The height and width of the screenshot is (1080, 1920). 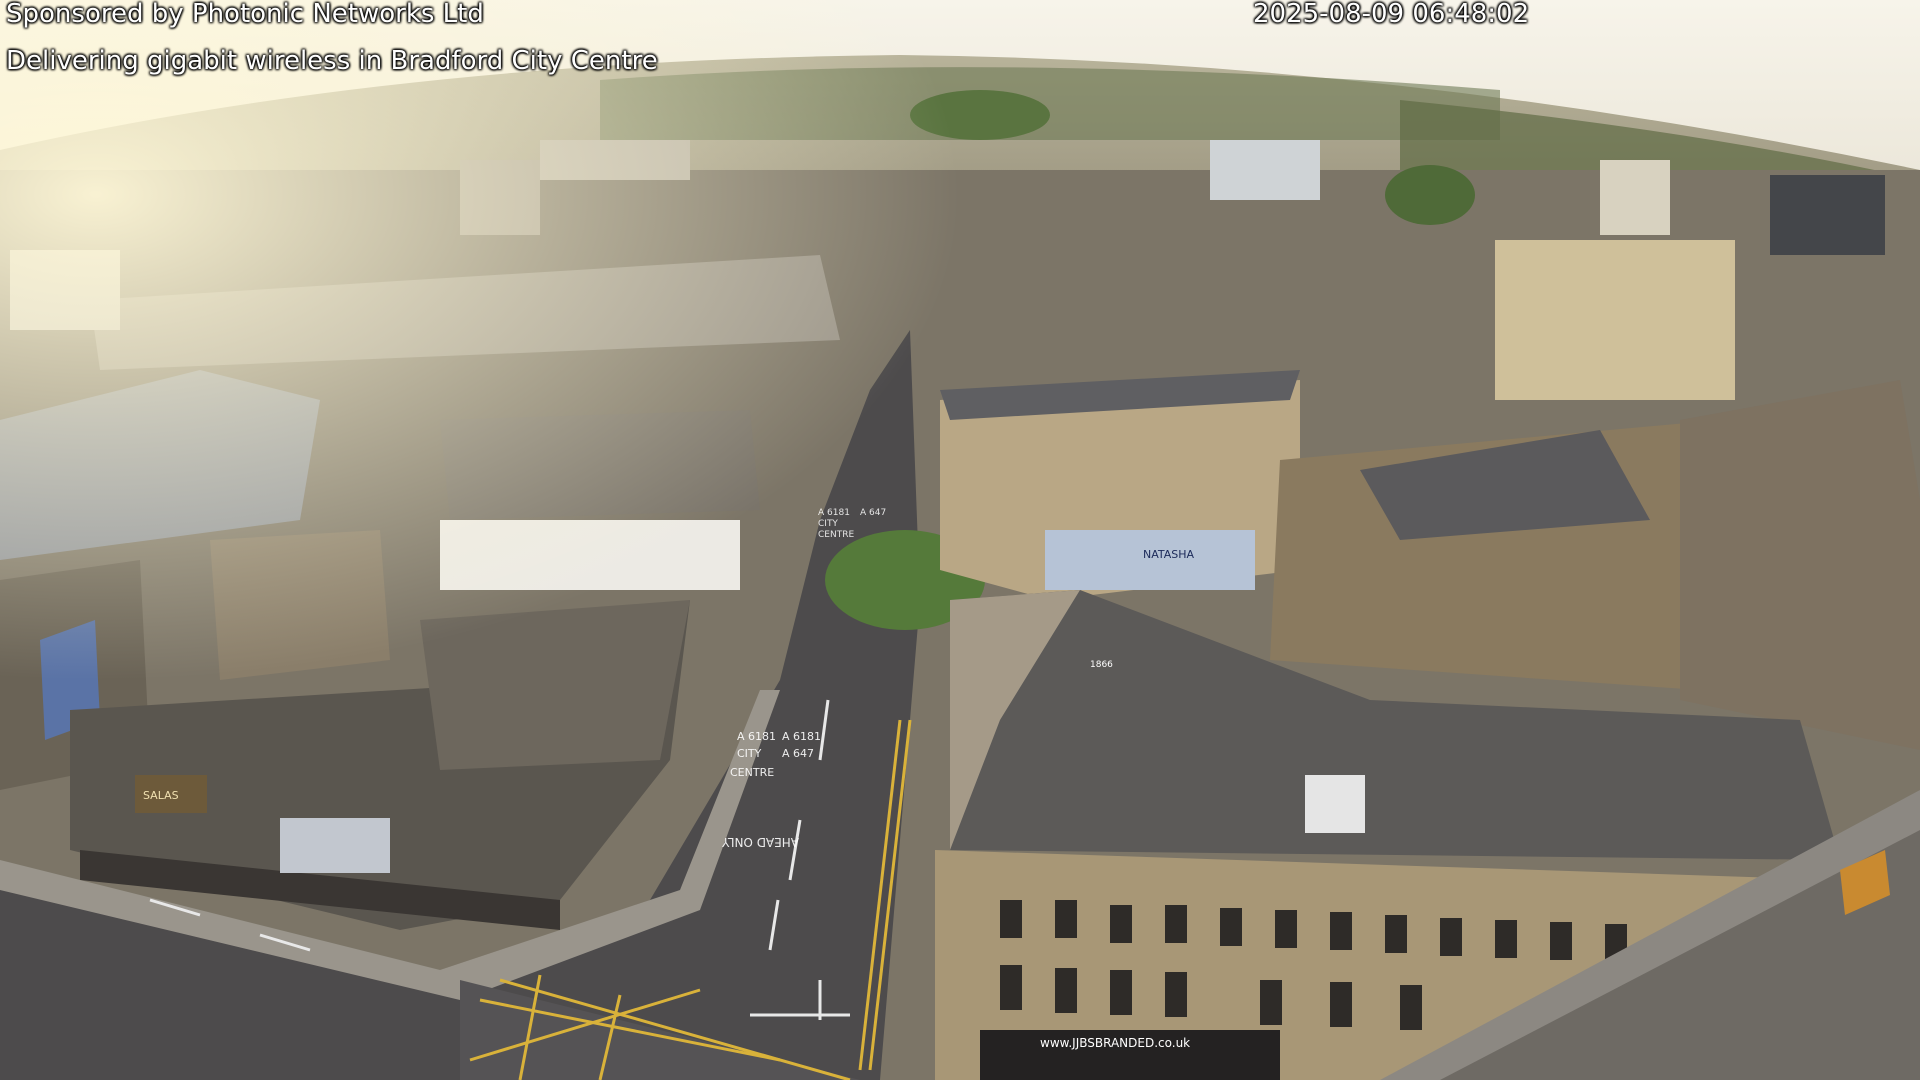 What do you see at coordinates (873, 513) in the screenshot?
I see `road-marking-upper-2: A 647` at bounding box center [873, 513].